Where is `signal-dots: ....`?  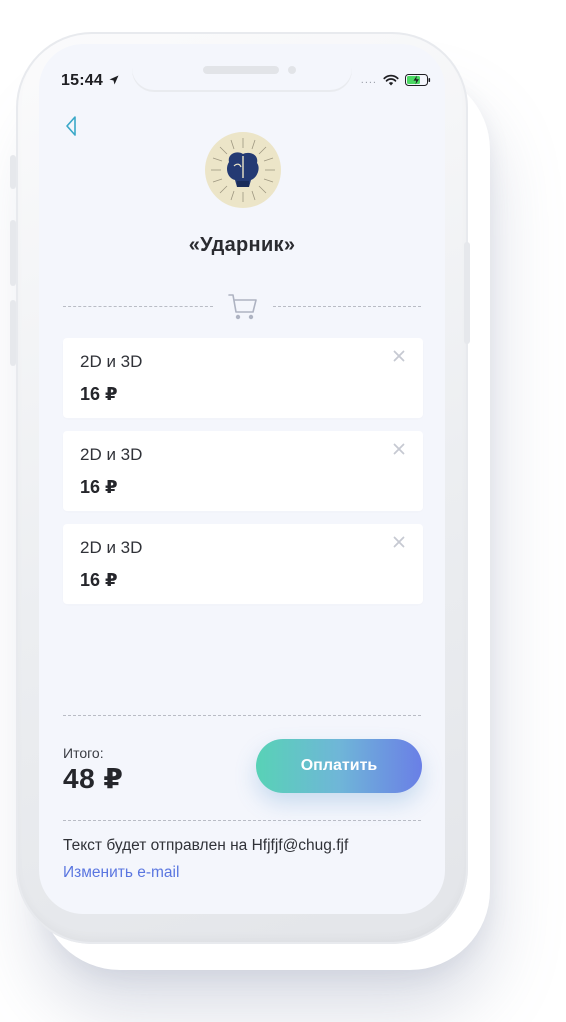
signal-dots: .... is located at coordinates (368, 80).